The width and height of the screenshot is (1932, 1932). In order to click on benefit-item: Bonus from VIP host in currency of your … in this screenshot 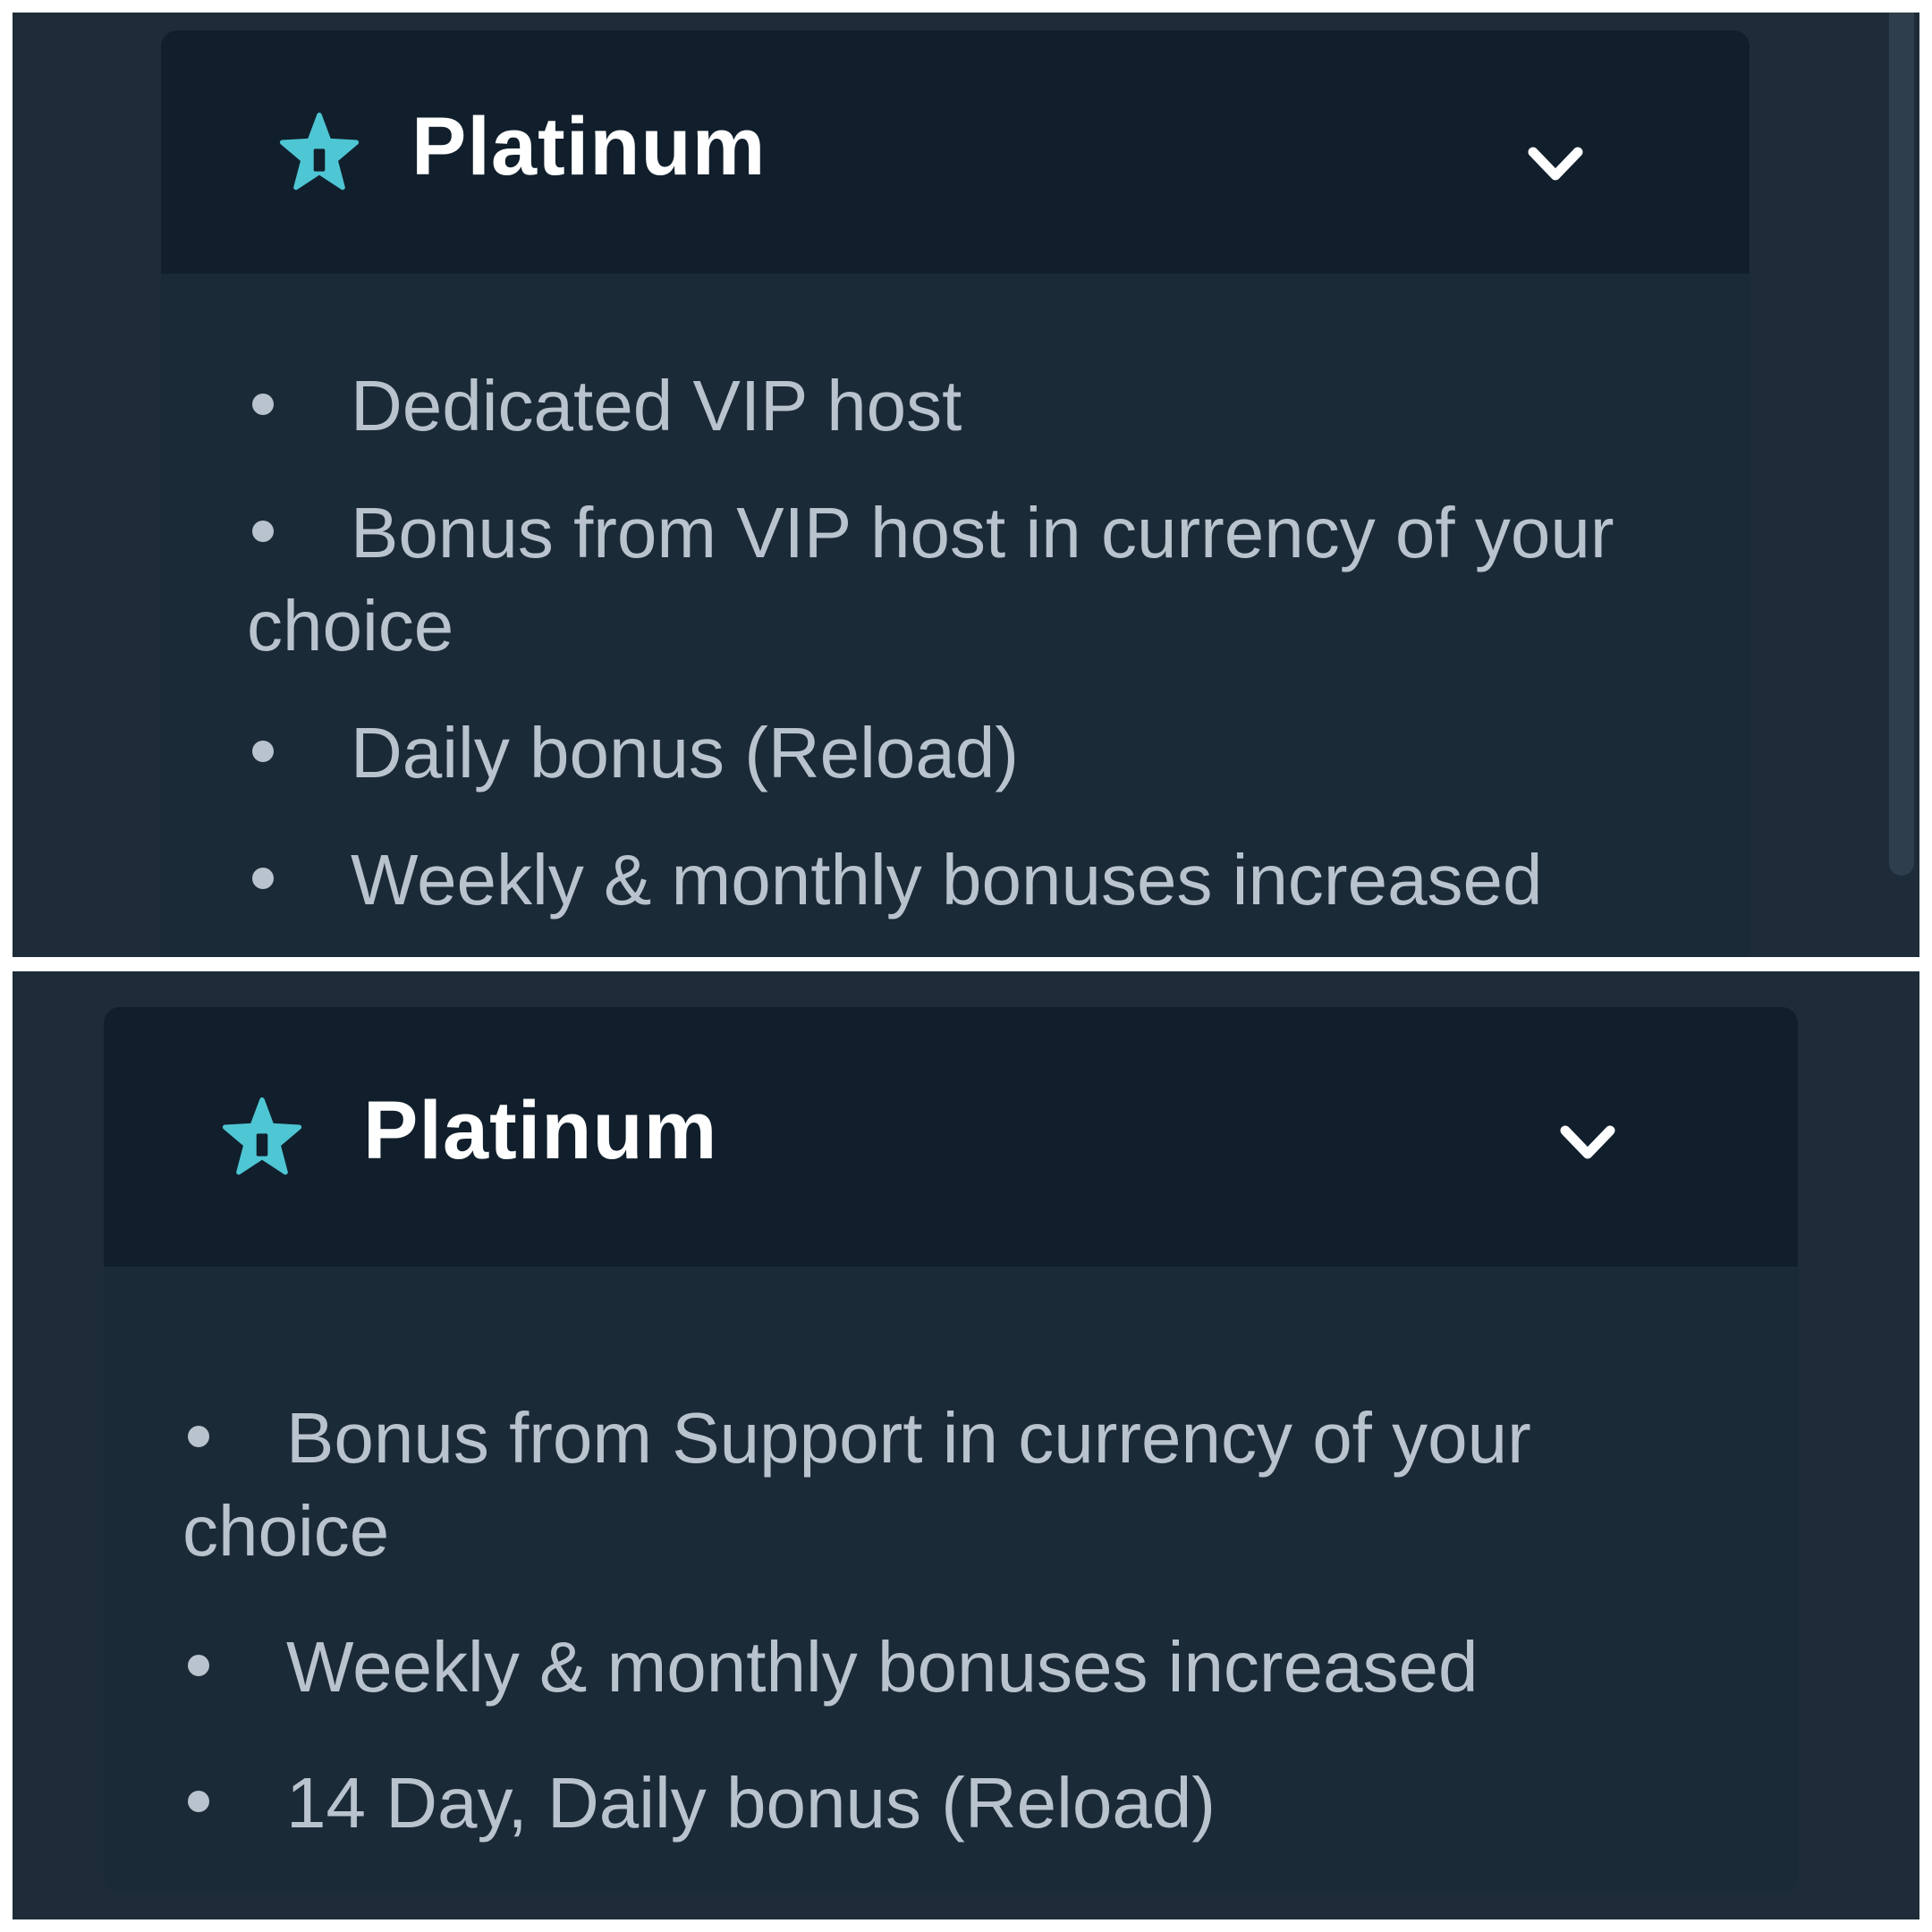, I will do `click(980, 580)`.